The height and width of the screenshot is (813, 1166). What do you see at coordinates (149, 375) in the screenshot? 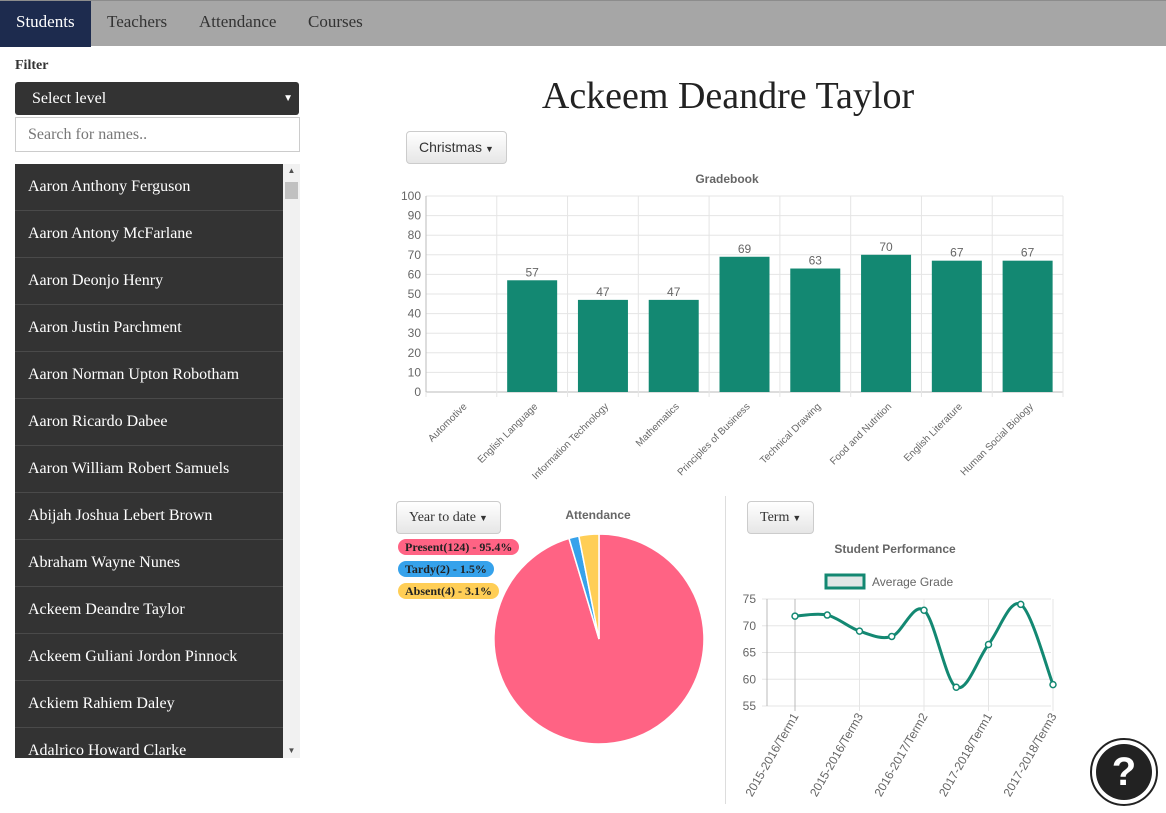
I see `student-list-item: Aaron Norman Upton Robotham` at bounding box center [149, 375].